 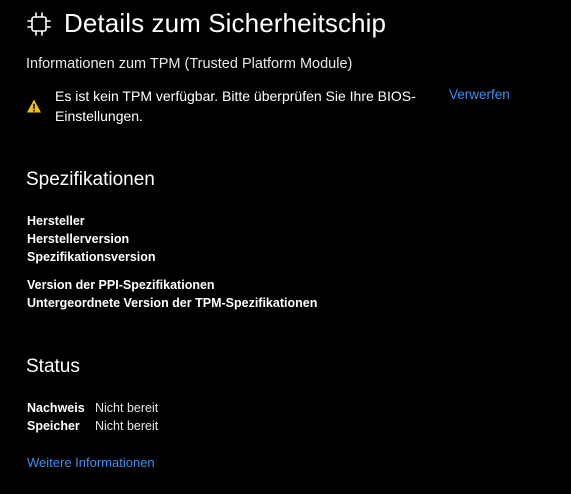 What do you see at coordinates (53, 366) in the screenshot?
I see `status-heading: Status` at bounding box center [53, 366].